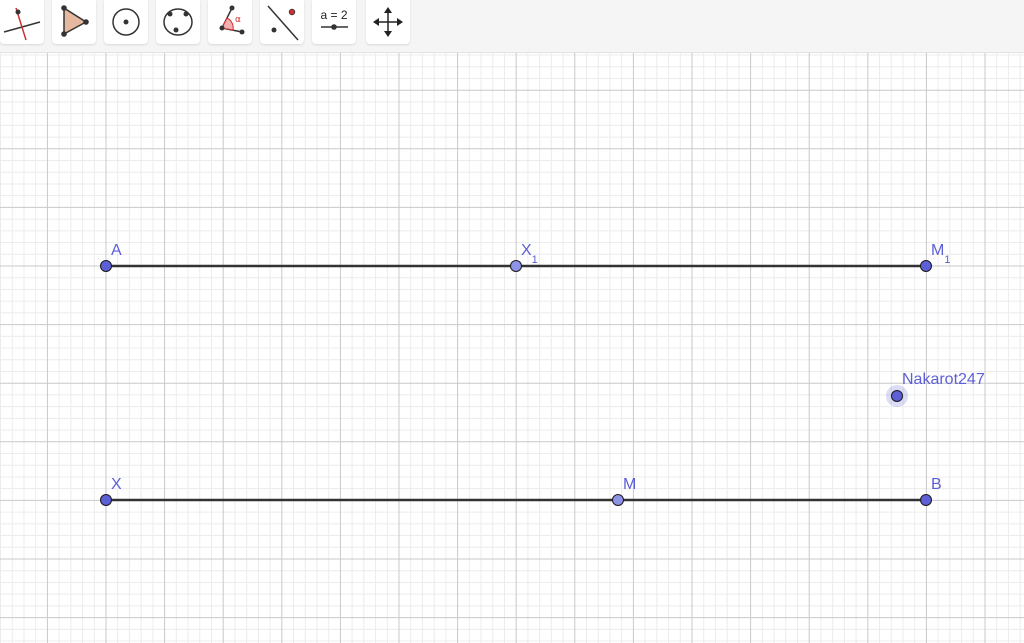 Image resolution: width=1024 pixels, height=643 pixels. What do you see at coordinates (116, 484) in the screenshot?
I see `label-x: X` at bounding box center [116, 484].